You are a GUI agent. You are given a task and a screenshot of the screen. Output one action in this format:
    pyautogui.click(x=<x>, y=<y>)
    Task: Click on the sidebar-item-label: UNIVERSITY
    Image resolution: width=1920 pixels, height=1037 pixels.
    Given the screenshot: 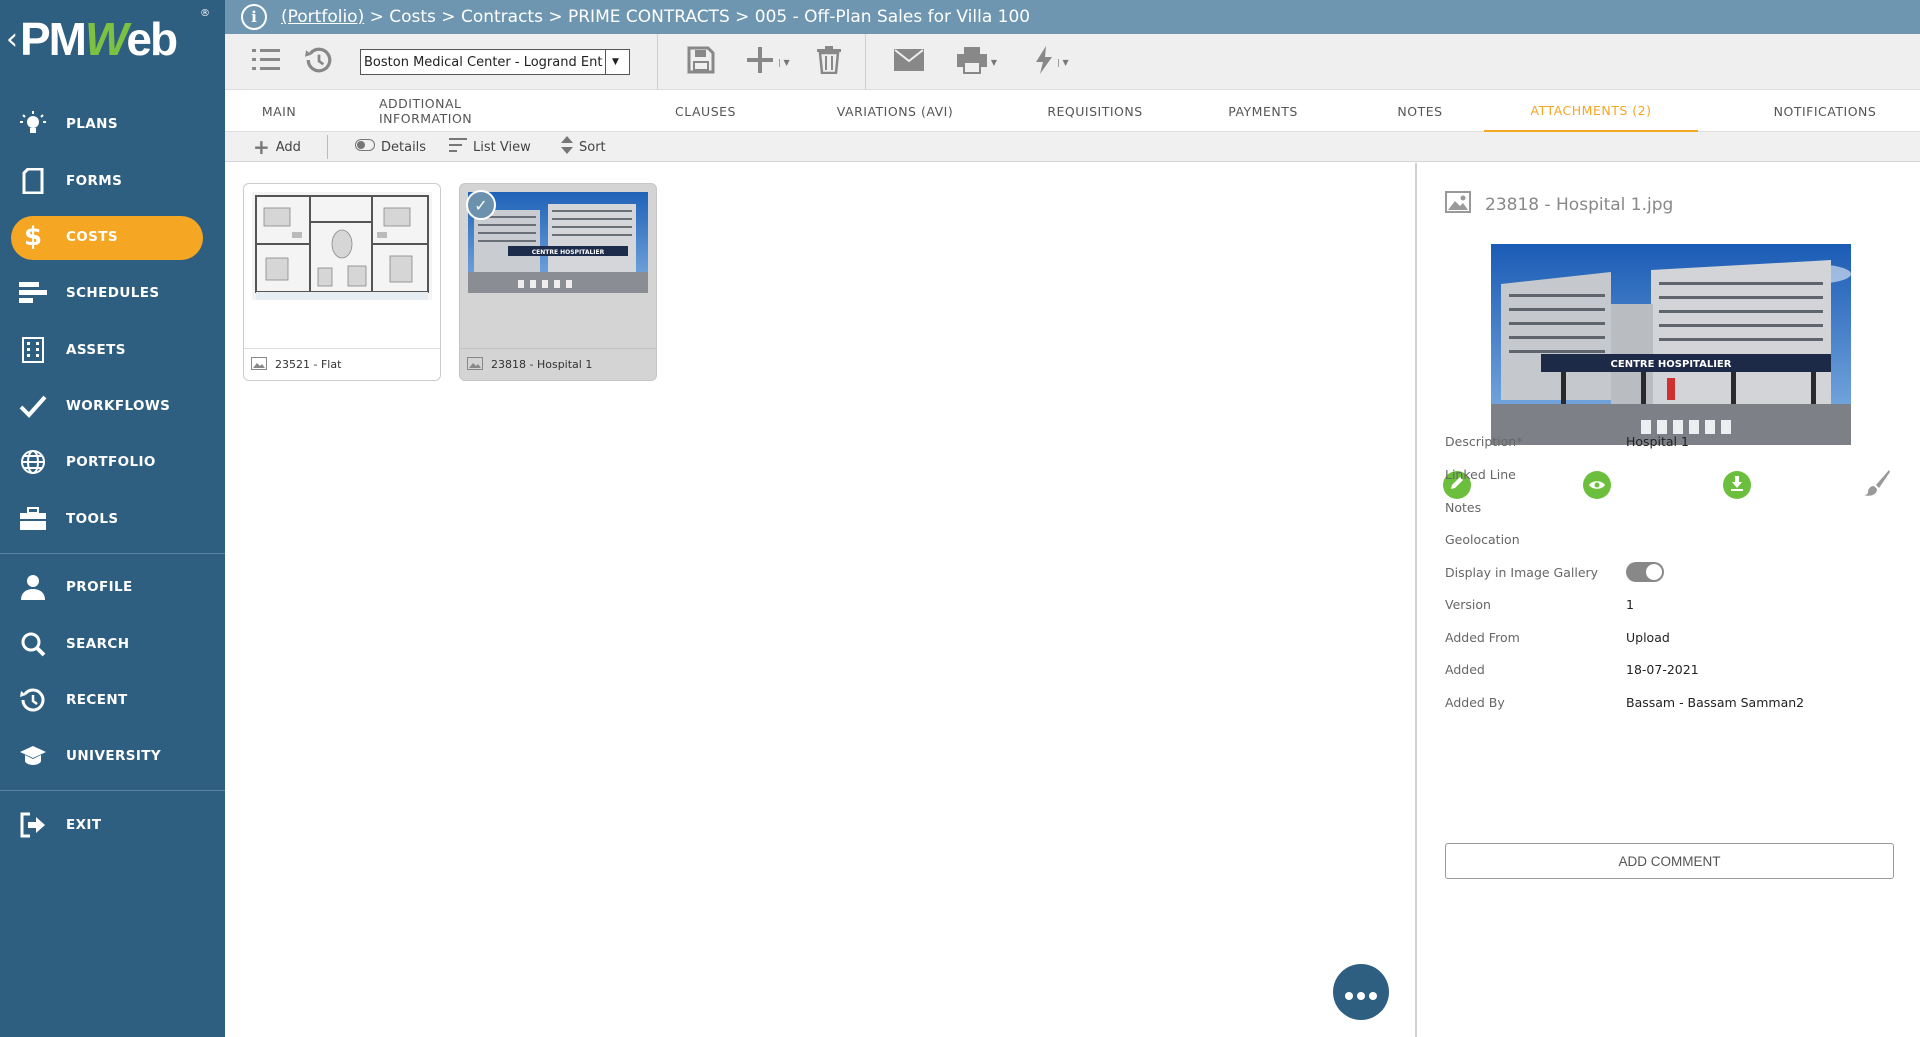 What is the action you would take?
    pyautogui.click(x=114, y=756)
    